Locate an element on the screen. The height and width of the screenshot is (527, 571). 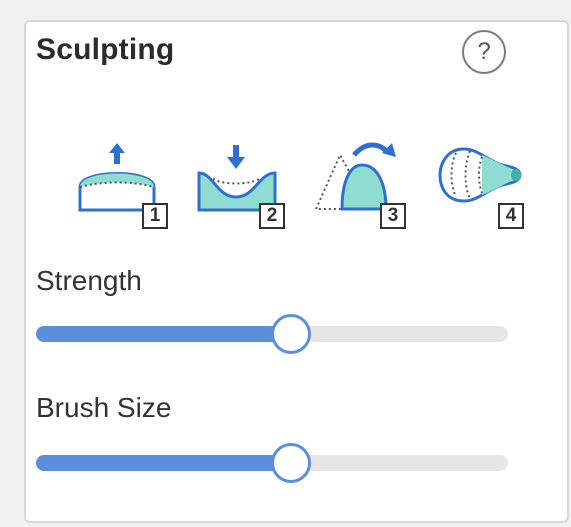
strength-slider is located at coordinates (272, 334).